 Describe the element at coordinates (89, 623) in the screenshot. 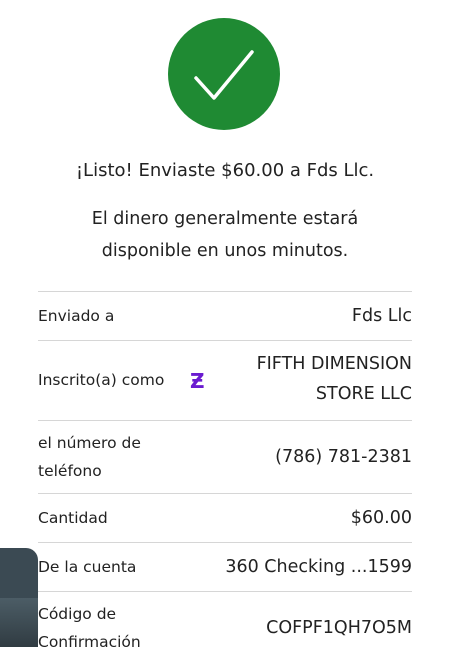

I see `confirmation-code-label: Código de Confirmación` at that location.